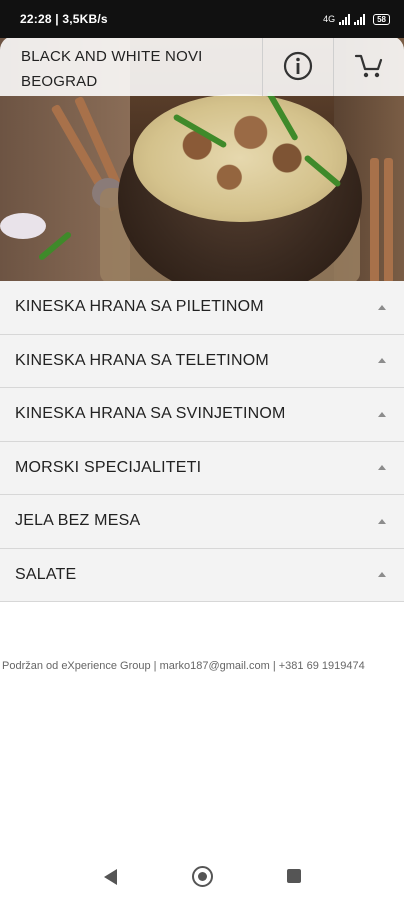 The height and width of the screenshot is (900, 404). Describe the element at coordinates (78, 521) in the screenshot. I see `category-label: JELA BEZ MESA` at that location.